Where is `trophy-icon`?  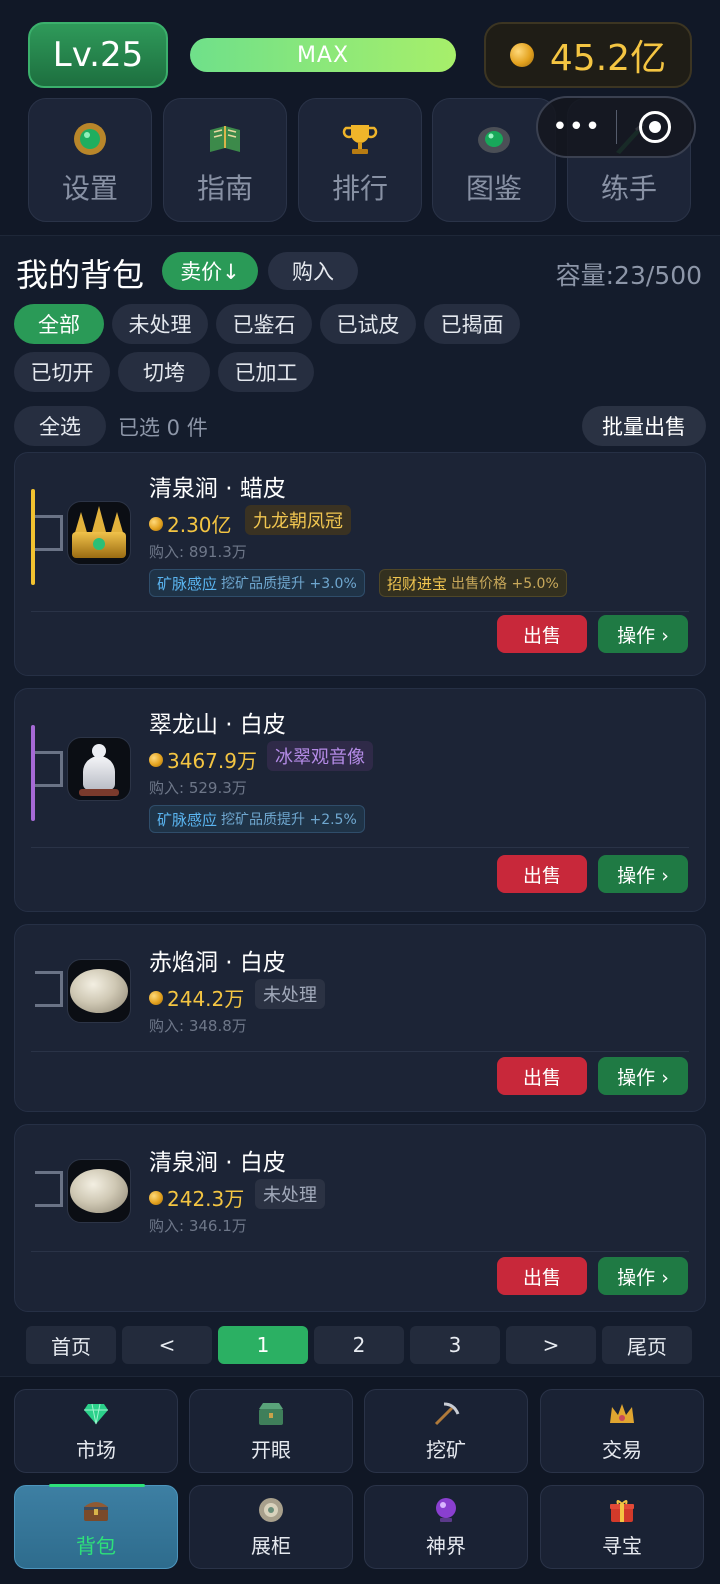
trophy-icon is located at coordinates (360, 139).